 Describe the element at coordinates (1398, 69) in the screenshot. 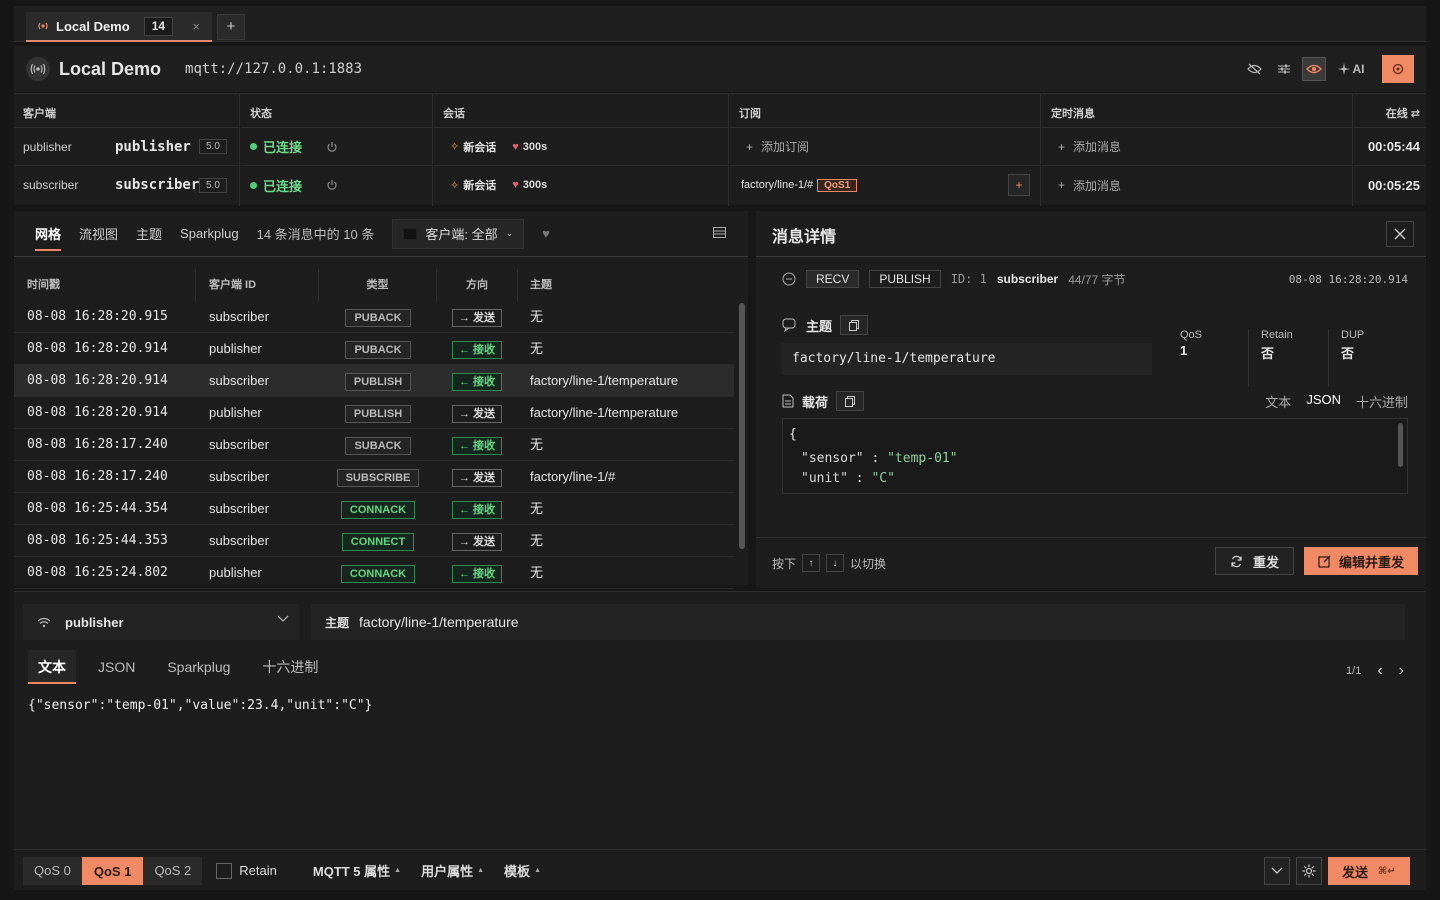

I see `disconnect-button` at that location.